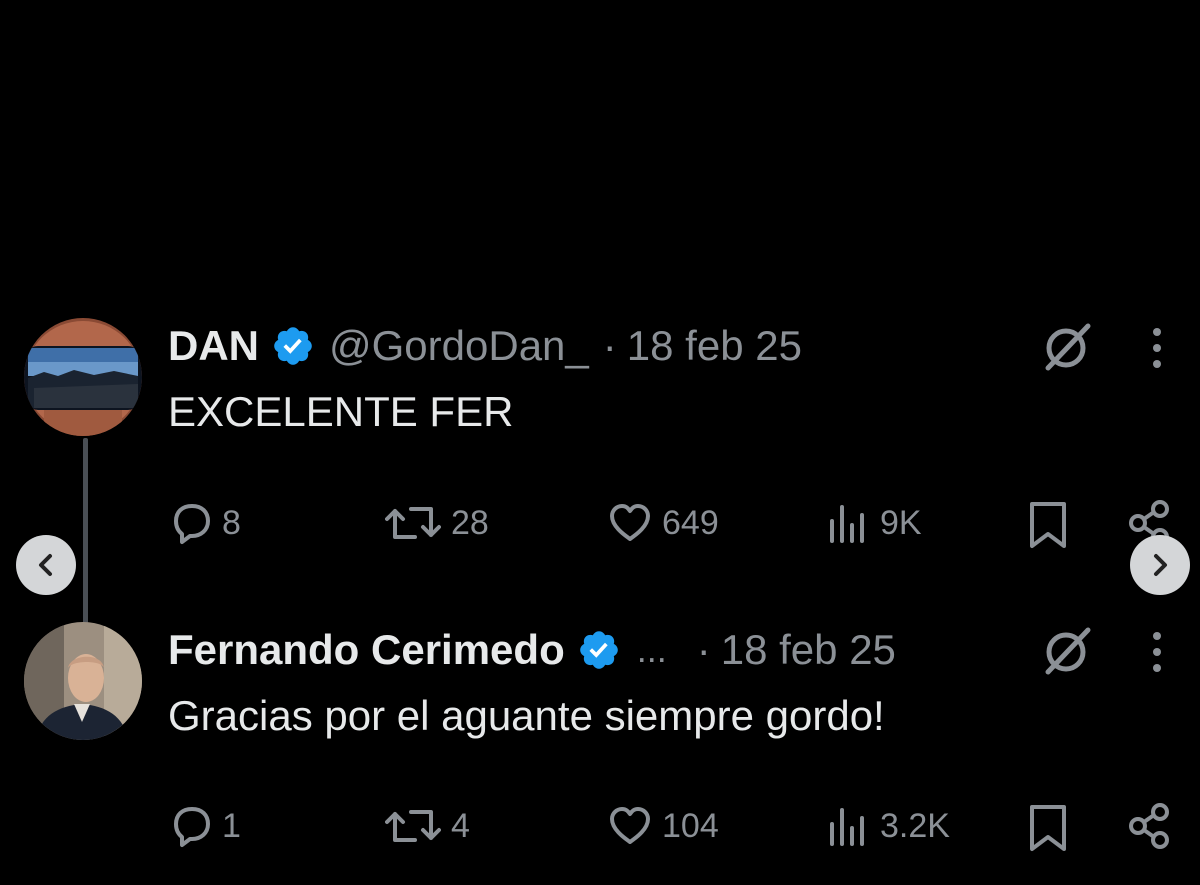 This screenshot has width=1200, height=885. What do you see at coordinates (915, 825) in the screenshot?
I see `views-count: 3.2K` at bounding box center [915, 825].